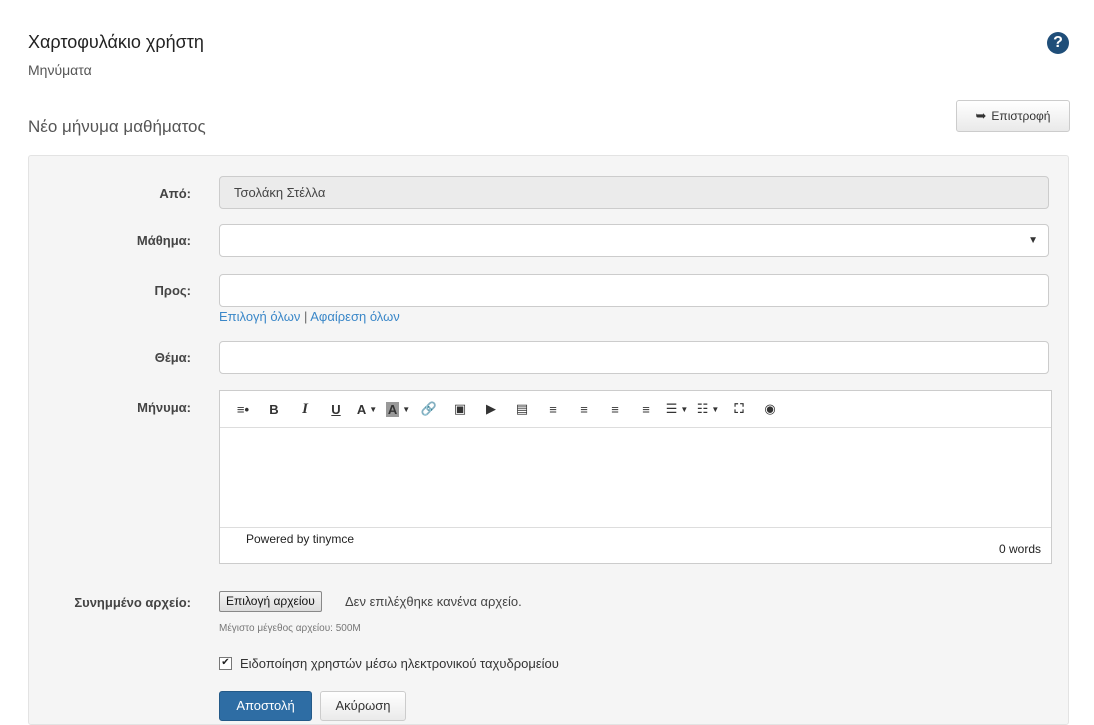  What do you see at coordinates (429, 409) in the screenshot?
I see `link-icon: 🔗` at bounding box center [429, 409].